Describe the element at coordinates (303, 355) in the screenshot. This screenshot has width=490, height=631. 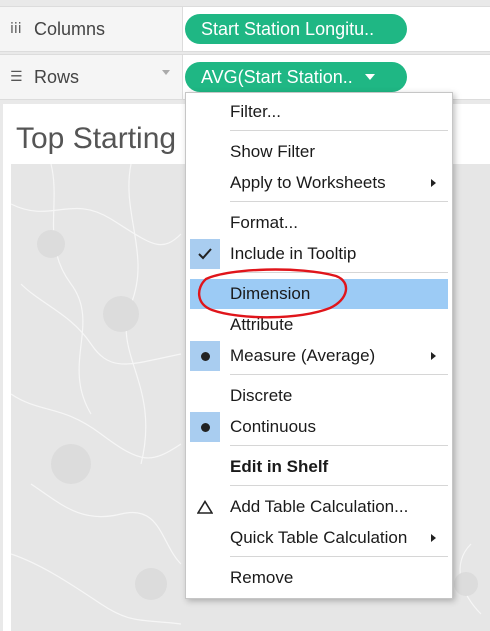
I see `menu-item-label: Measure (Average)` at that location.